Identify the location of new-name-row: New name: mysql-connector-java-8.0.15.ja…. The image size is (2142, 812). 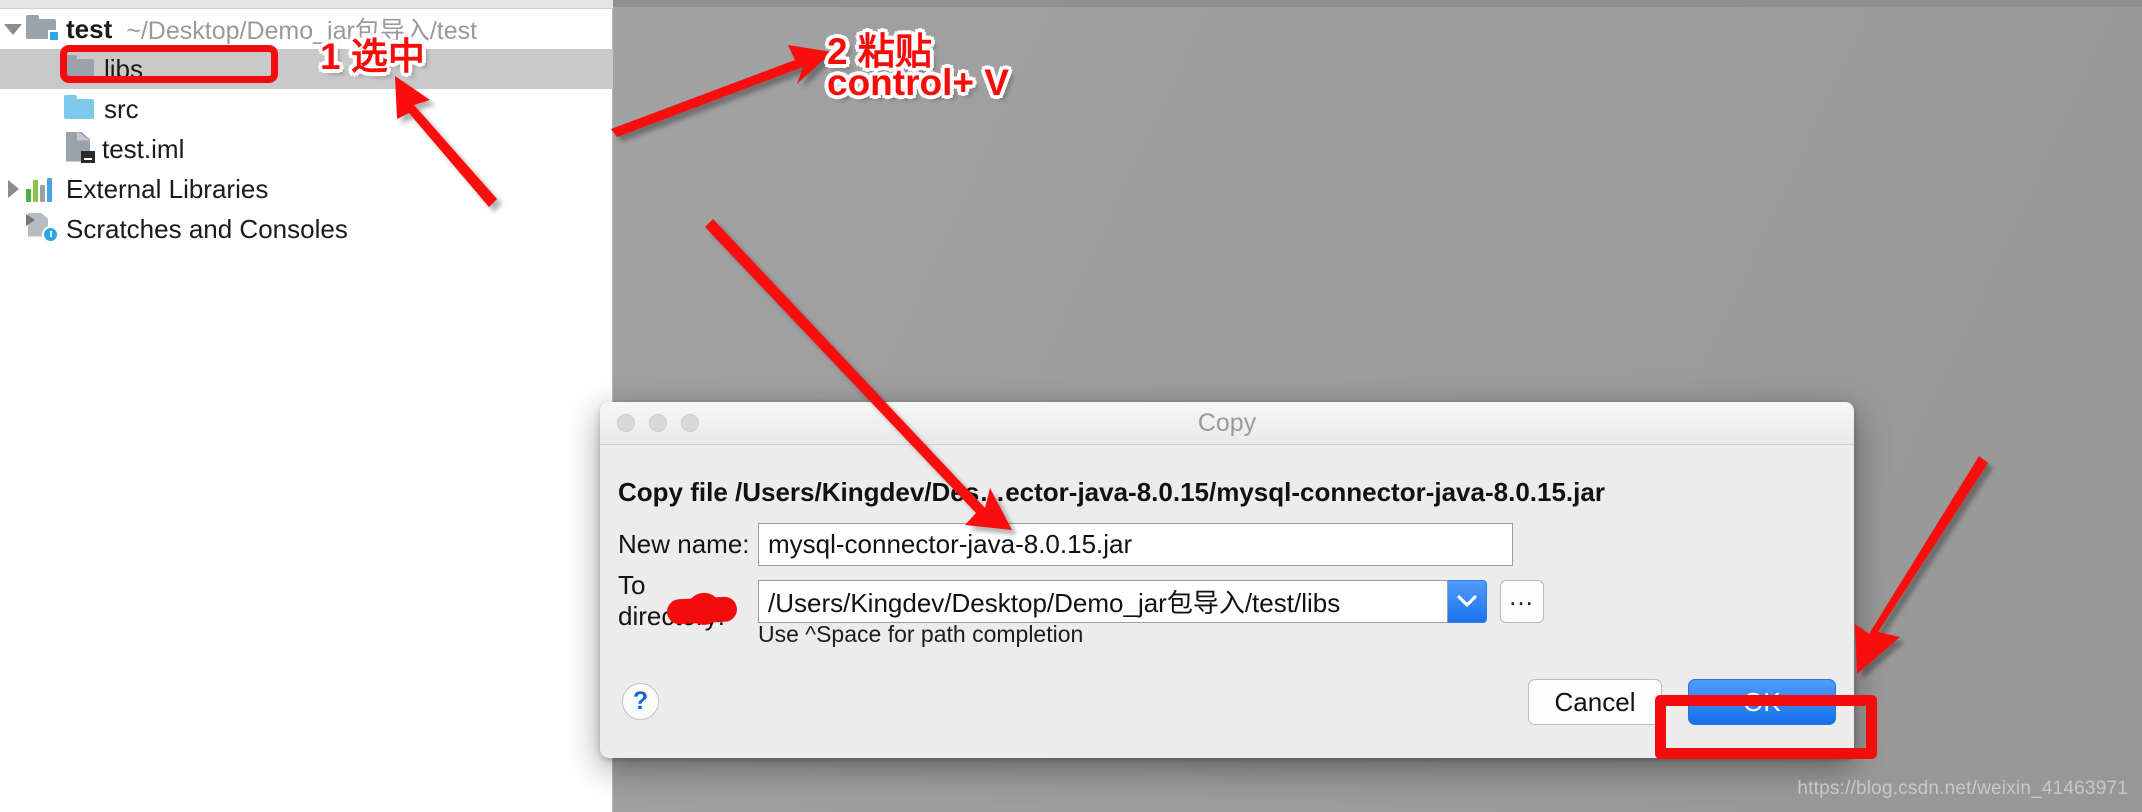
(1065, 544).